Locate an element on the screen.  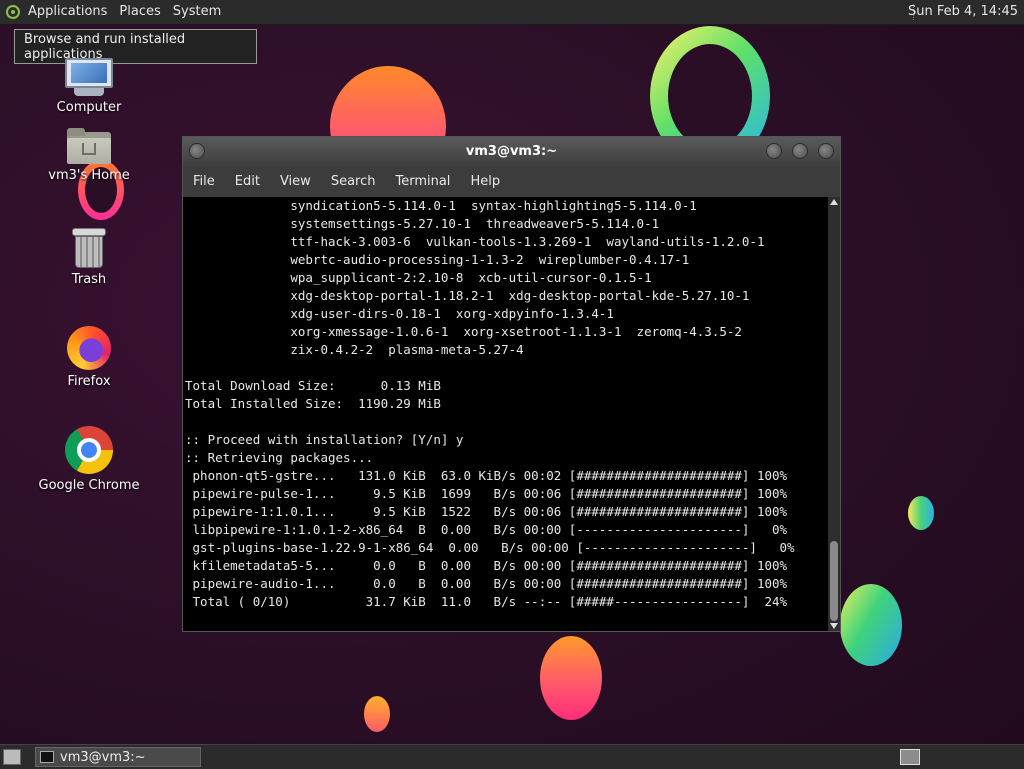
menu-file: File is located at coordinates (204, 182).